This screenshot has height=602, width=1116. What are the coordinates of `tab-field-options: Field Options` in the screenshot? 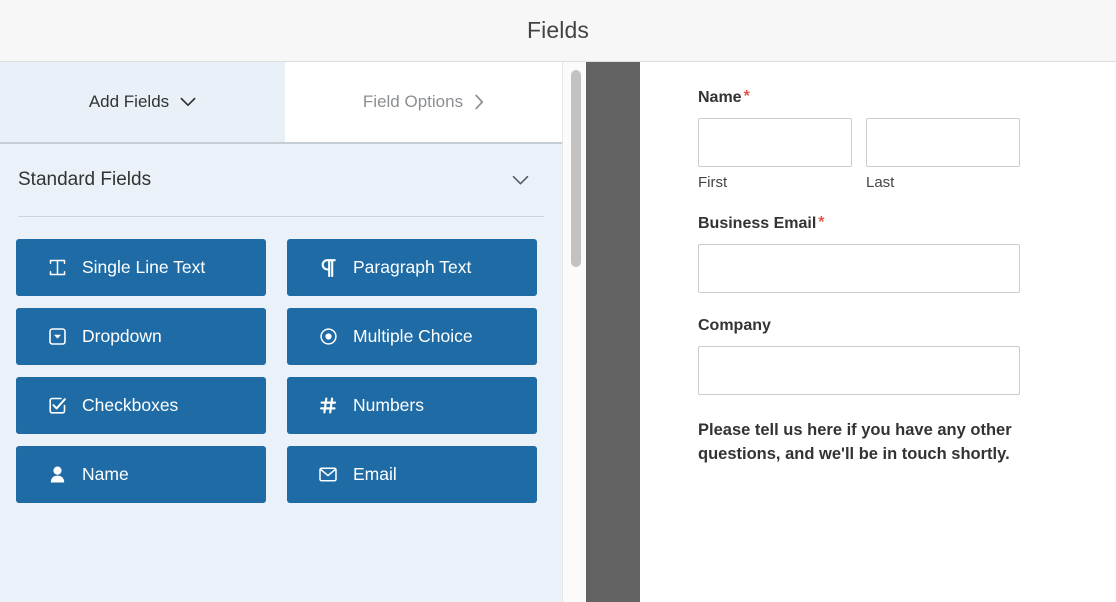 It's located at (423, 102).